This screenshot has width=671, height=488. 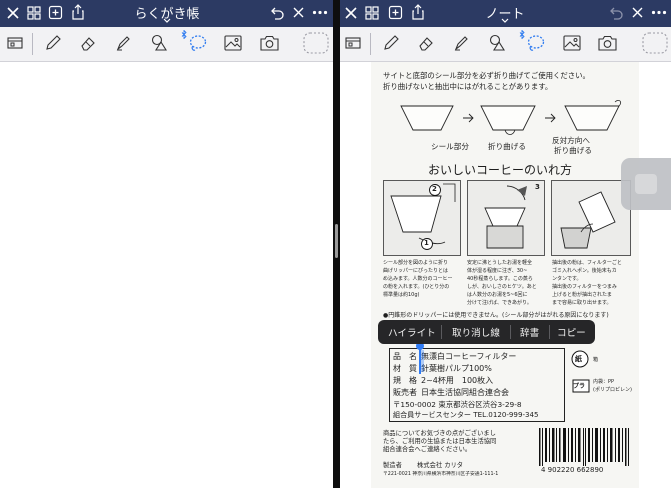 I want to click on split-view-divider, so click(x=336, y=244).